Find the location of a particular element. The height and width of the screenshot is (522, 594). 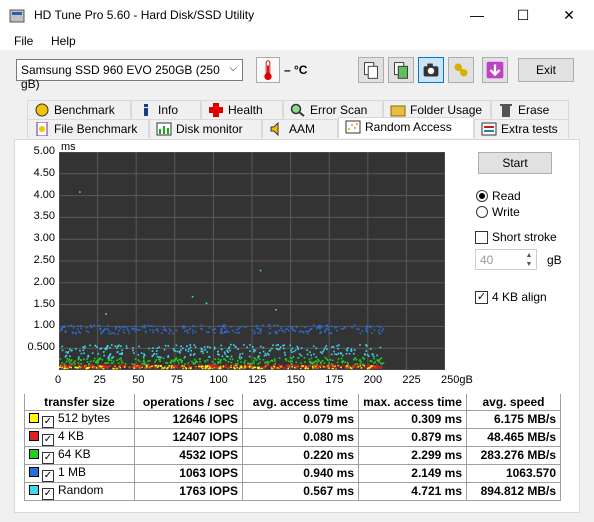

maximize-button: ☐ is located at coordinates (523, 15).